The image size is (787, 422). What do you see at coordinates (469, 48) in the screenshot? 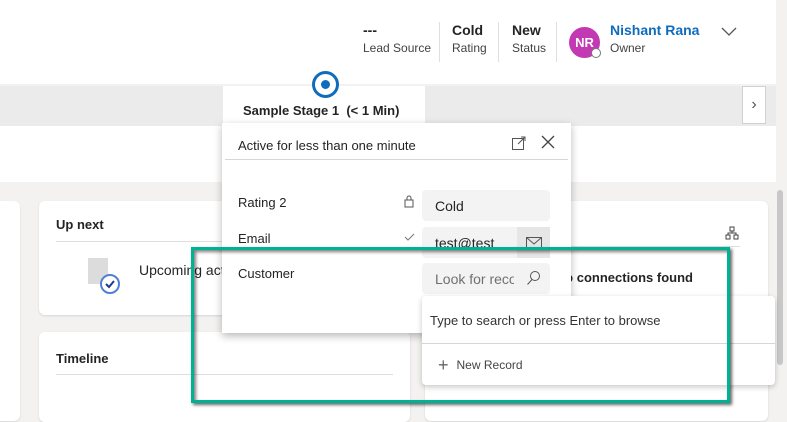
I see `field-label: Rating` at bounding box center [469, 48].